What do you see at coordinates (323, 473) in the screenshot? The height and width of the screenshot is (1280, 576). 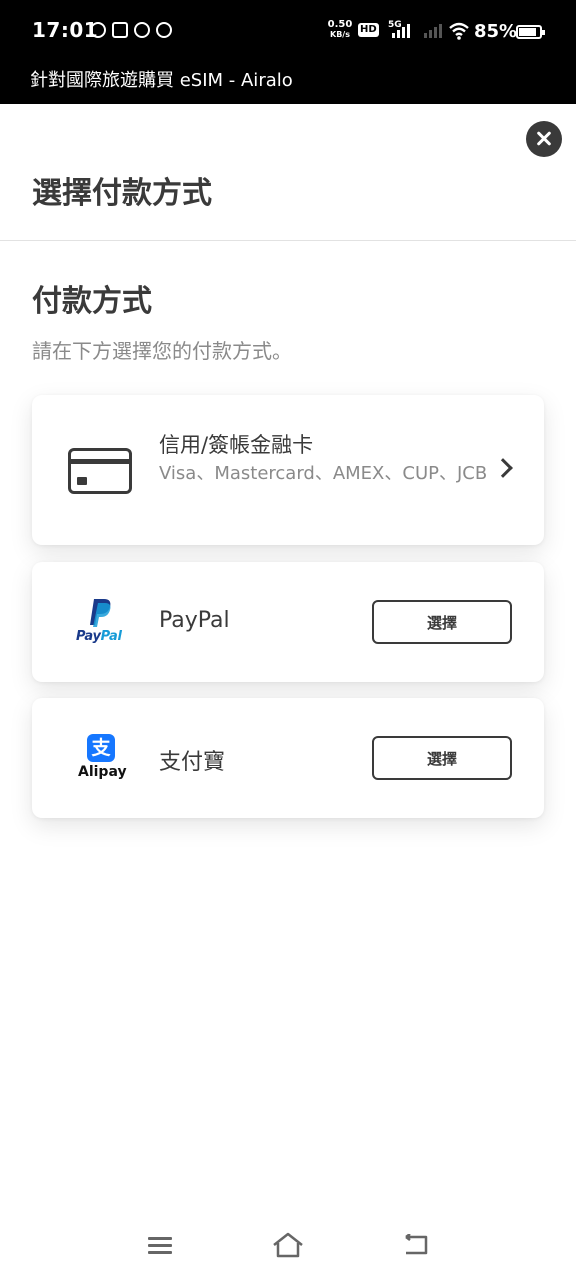 I see `card-brands-label: Visa、Mastercard、AMEX、CUP、JCB` at bounding box center [323, 473].